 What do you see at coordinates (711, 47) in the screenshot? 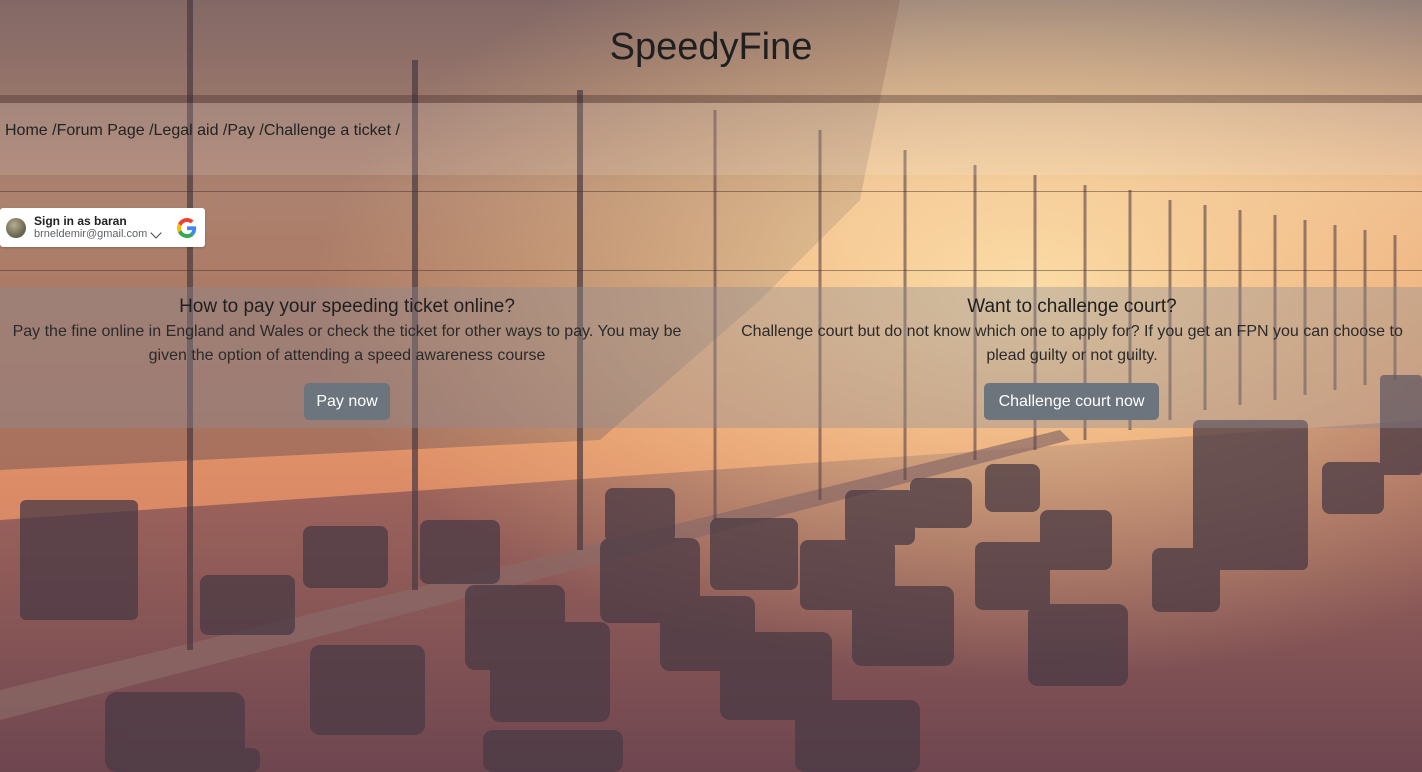
I see `site-title: SpeedyFine` at bounding box center [711, 47].